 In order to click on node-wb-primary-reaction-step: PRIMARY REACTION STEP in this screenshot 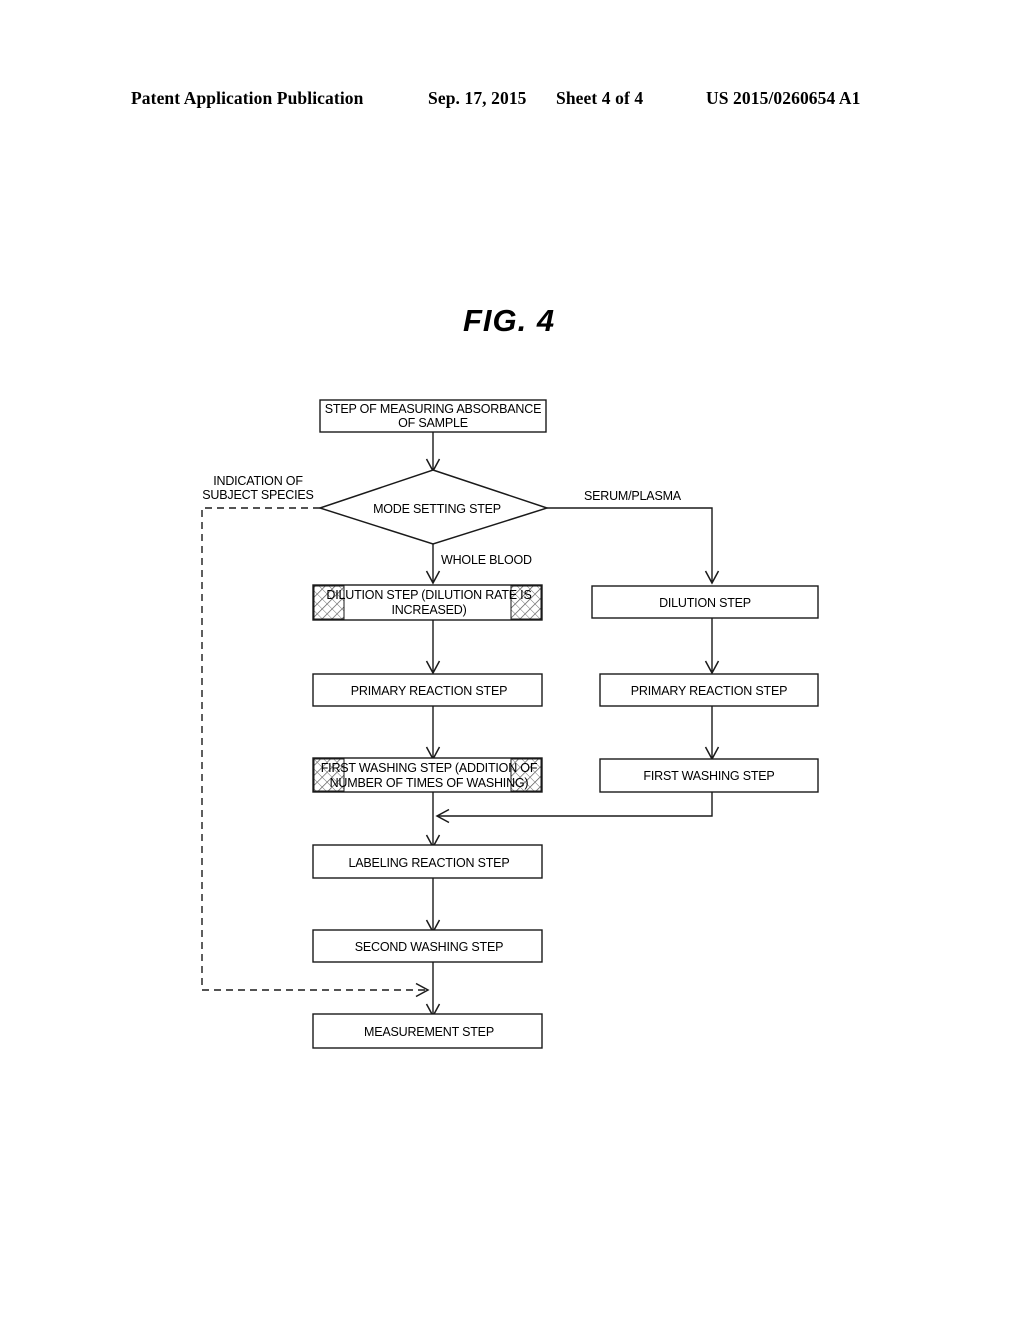, I will do `click(427, 690)`.